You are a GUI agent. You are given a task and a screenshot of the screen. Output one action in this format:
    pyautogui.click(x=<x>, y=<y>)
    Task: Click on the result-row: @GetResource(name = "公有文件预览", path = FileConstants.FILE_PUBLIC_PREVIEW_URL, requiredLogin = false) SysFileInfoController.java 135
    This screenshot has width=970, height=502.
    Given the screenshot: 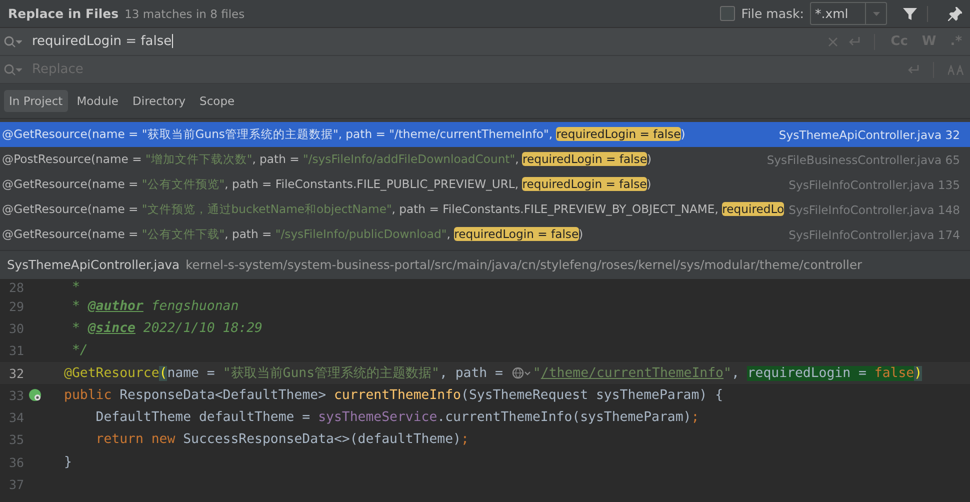 What is the action you would take?
    pyautogui.click(x=485, y=184)
    